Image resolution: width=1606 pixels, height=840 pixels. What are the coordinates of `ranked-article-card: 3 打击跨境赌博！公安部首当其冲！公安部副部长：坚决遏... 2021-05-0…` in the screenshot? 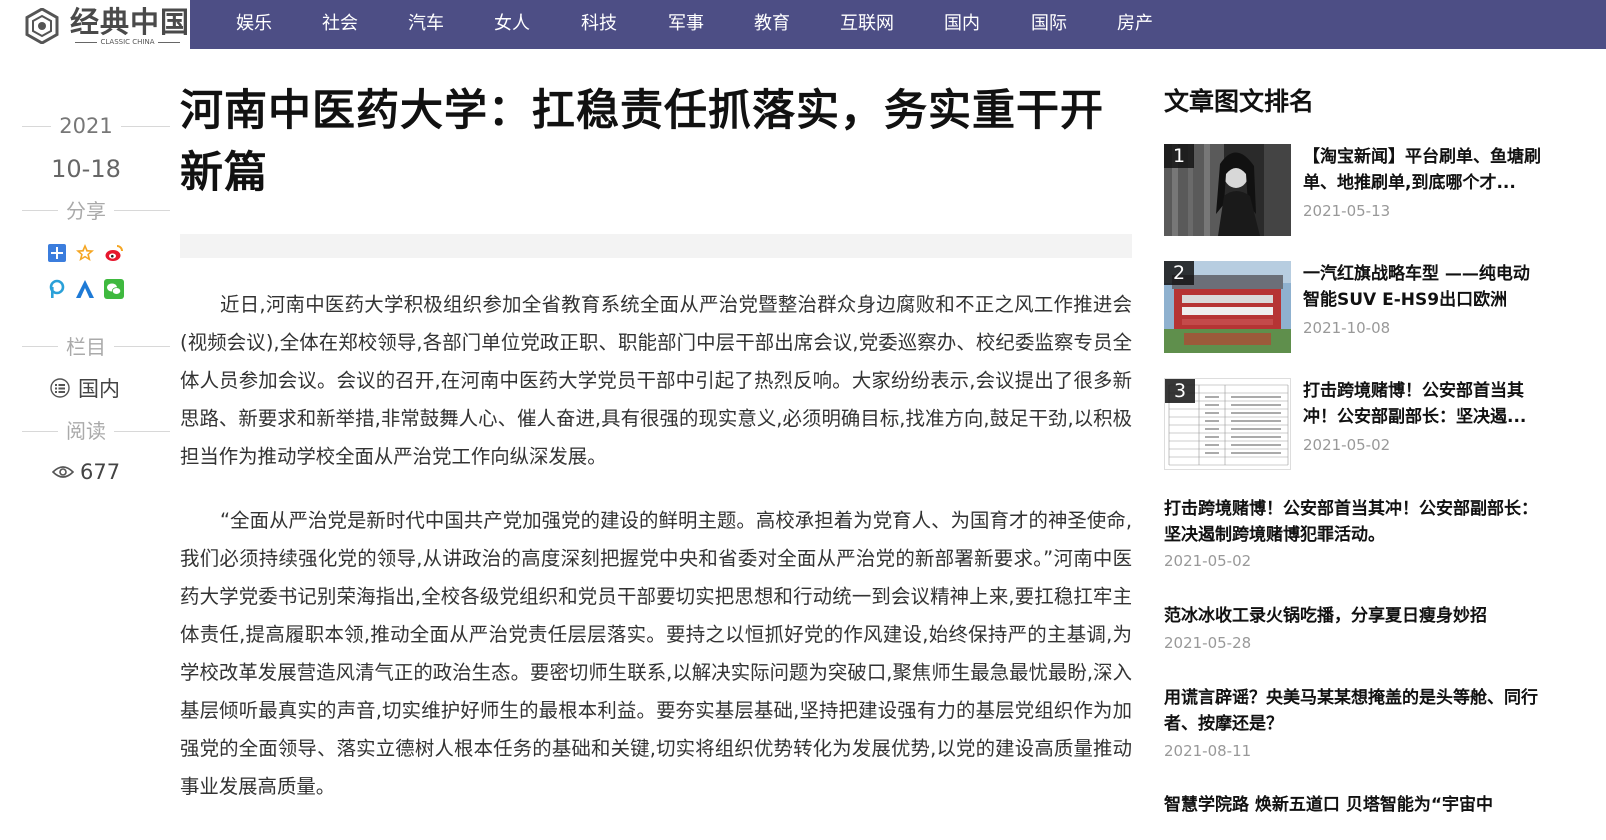 It's located at (1364, 425).